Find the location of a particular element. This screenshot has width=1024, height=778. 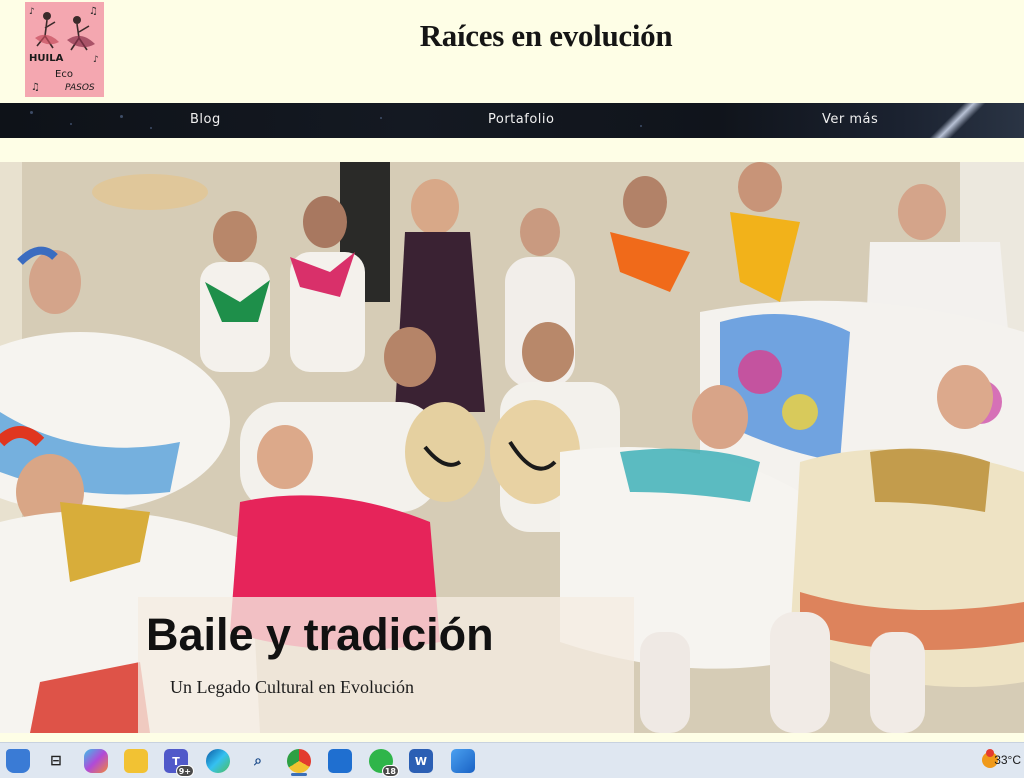

nav-item-ver-mas: Ver más is located at coordinates (850, 119).